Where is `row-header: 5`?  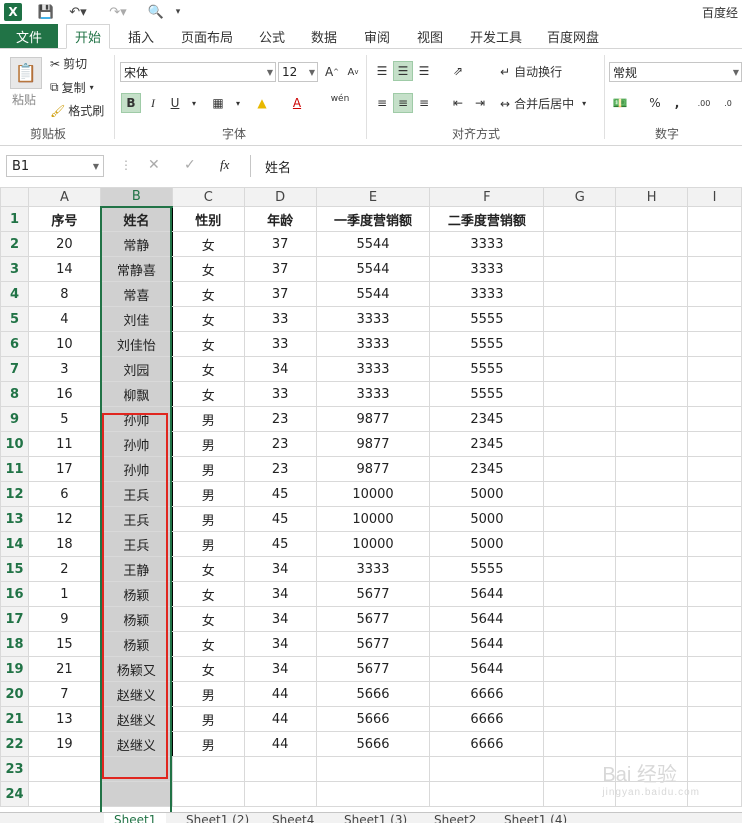
row-header: 5 is located at coordinates (14, 319).